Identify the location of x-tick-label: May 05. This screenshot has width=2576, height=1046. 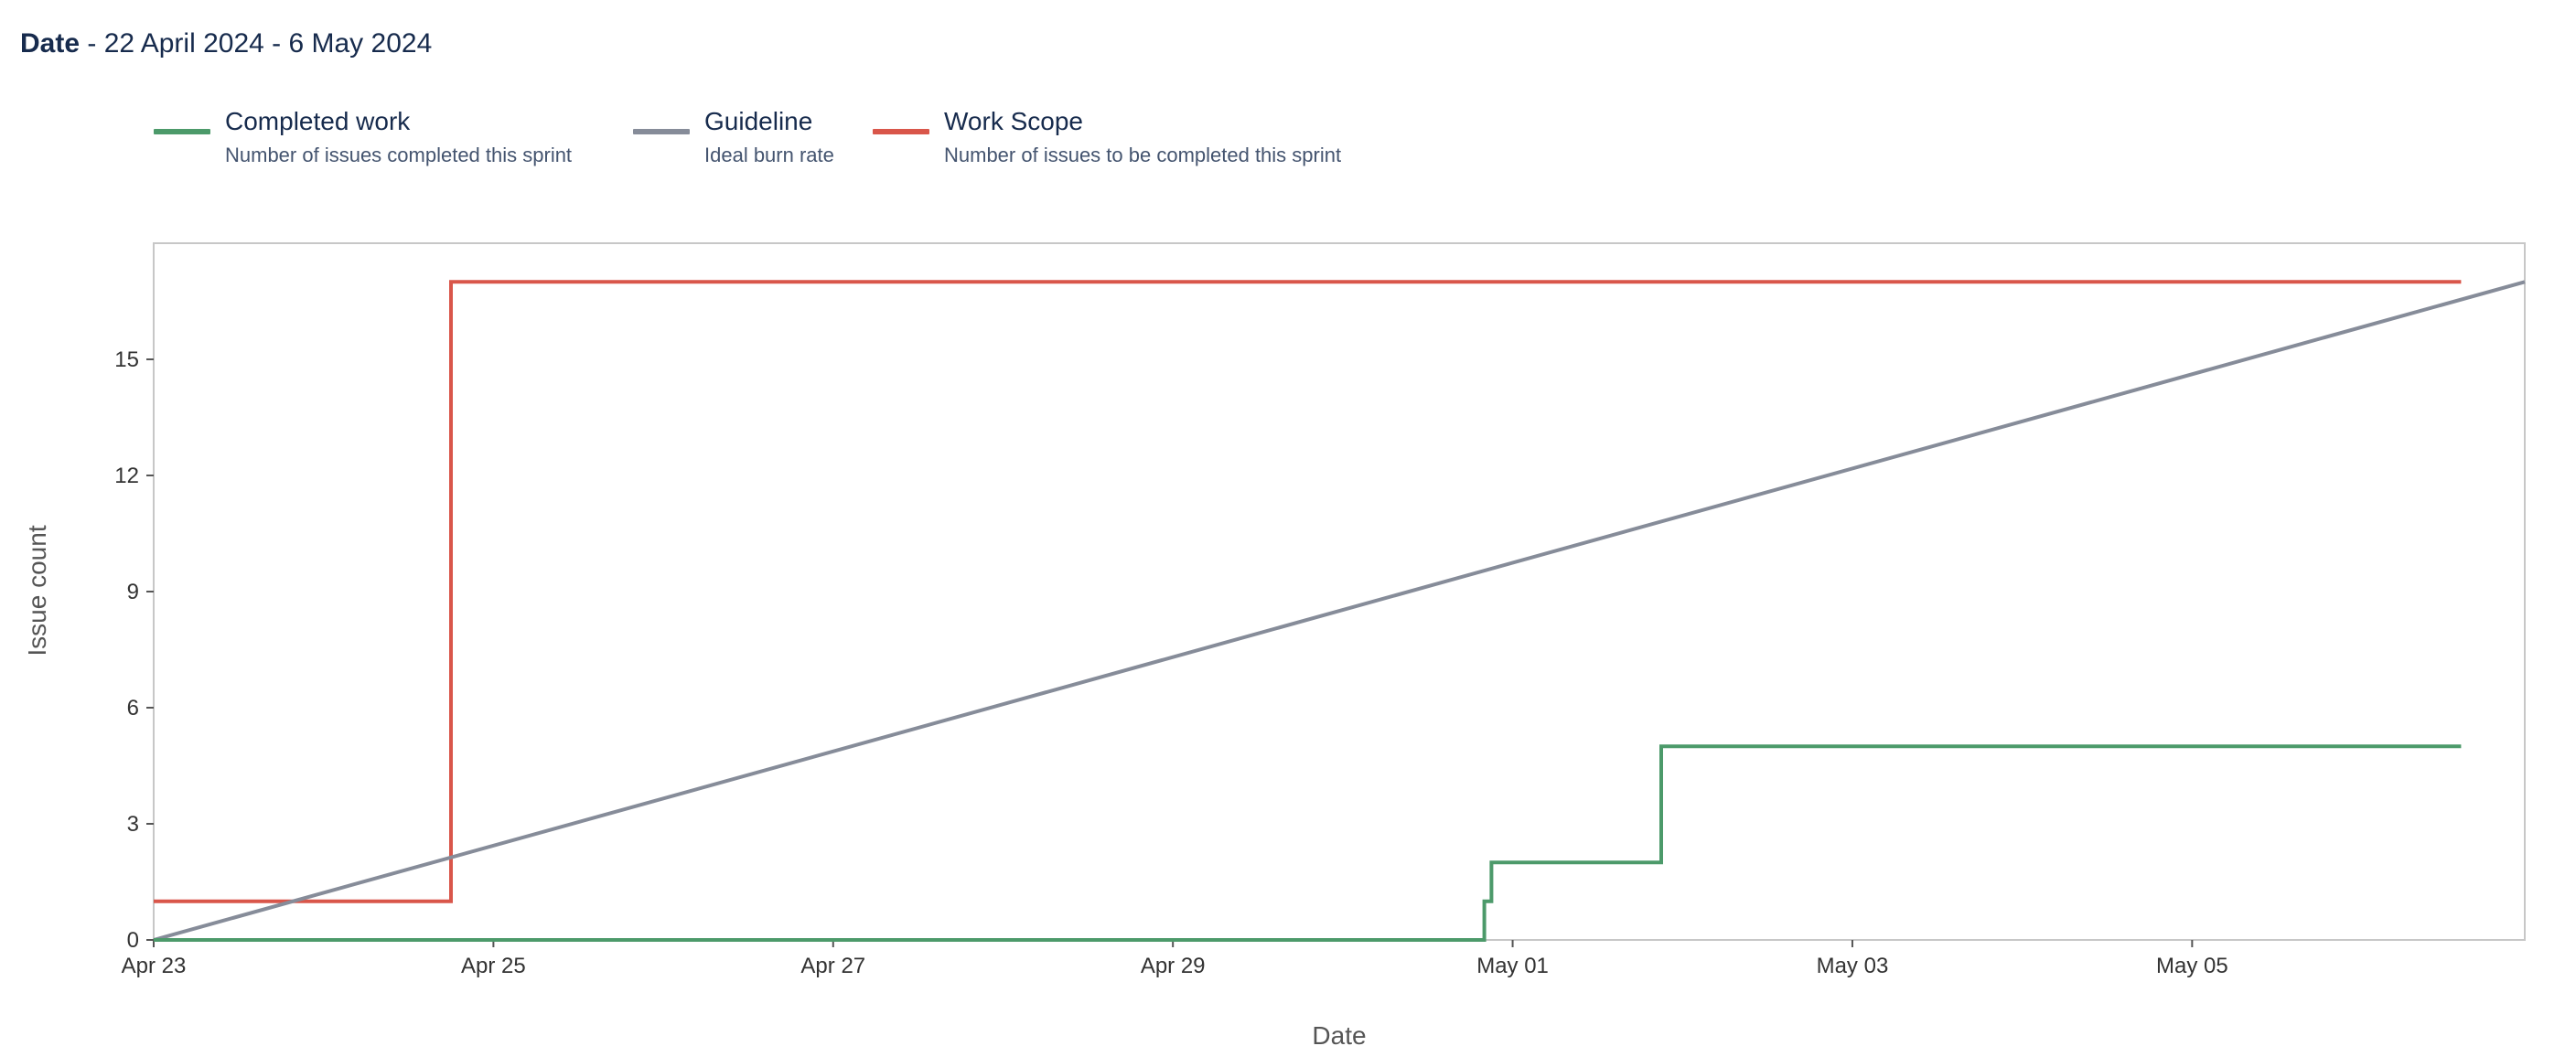
(2192, 966).